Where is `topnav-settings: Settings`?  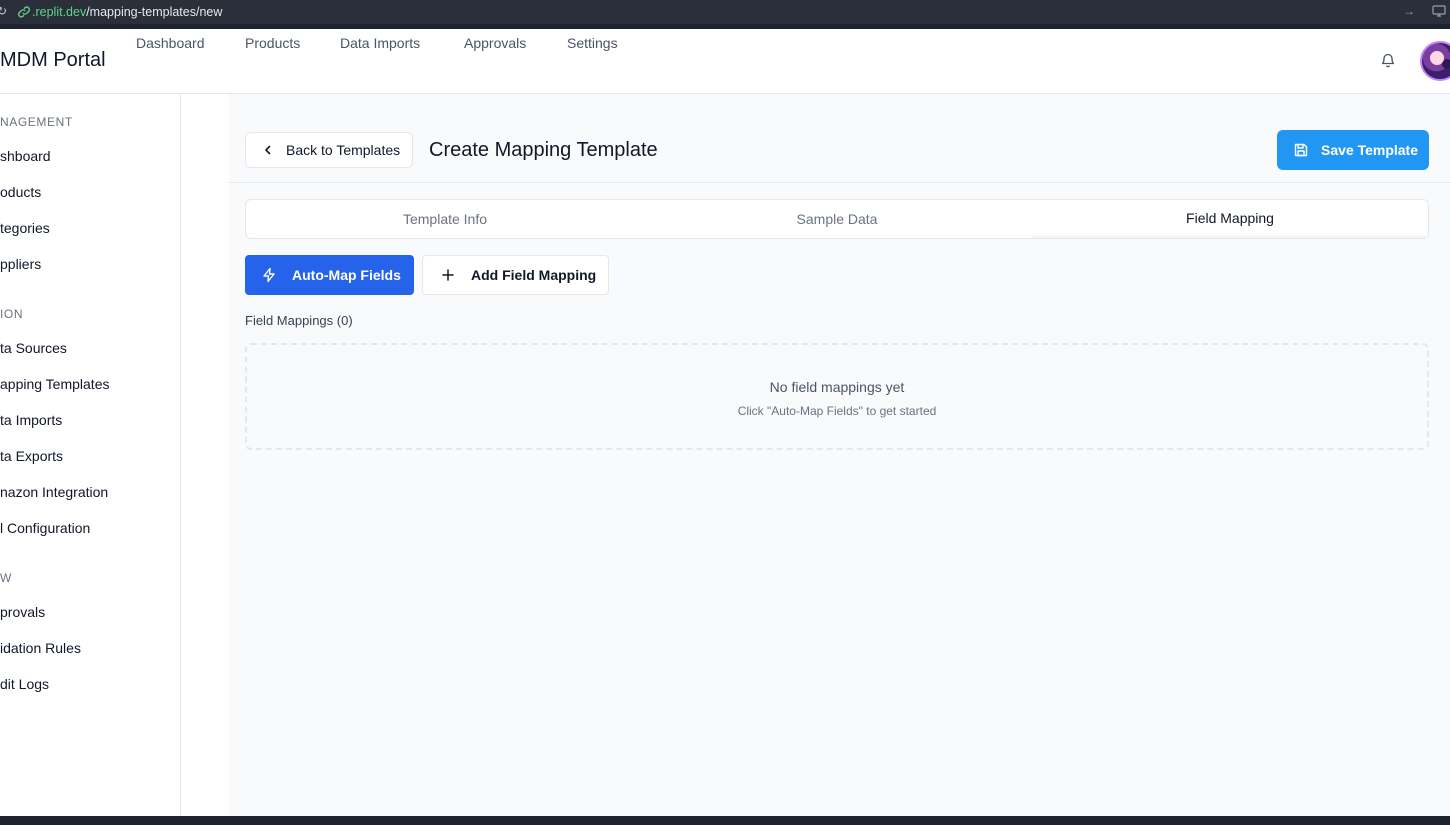 topnav-settings: Settings is located at coordinates (592, 43).